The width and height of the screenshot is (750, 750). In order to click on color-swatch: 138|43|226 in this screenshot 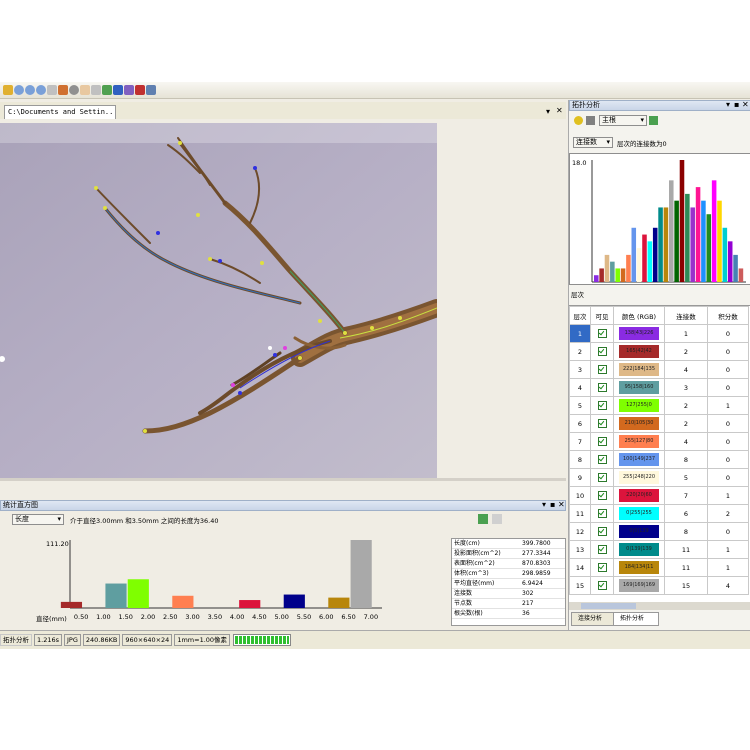, I will do `click(639, 333)`.